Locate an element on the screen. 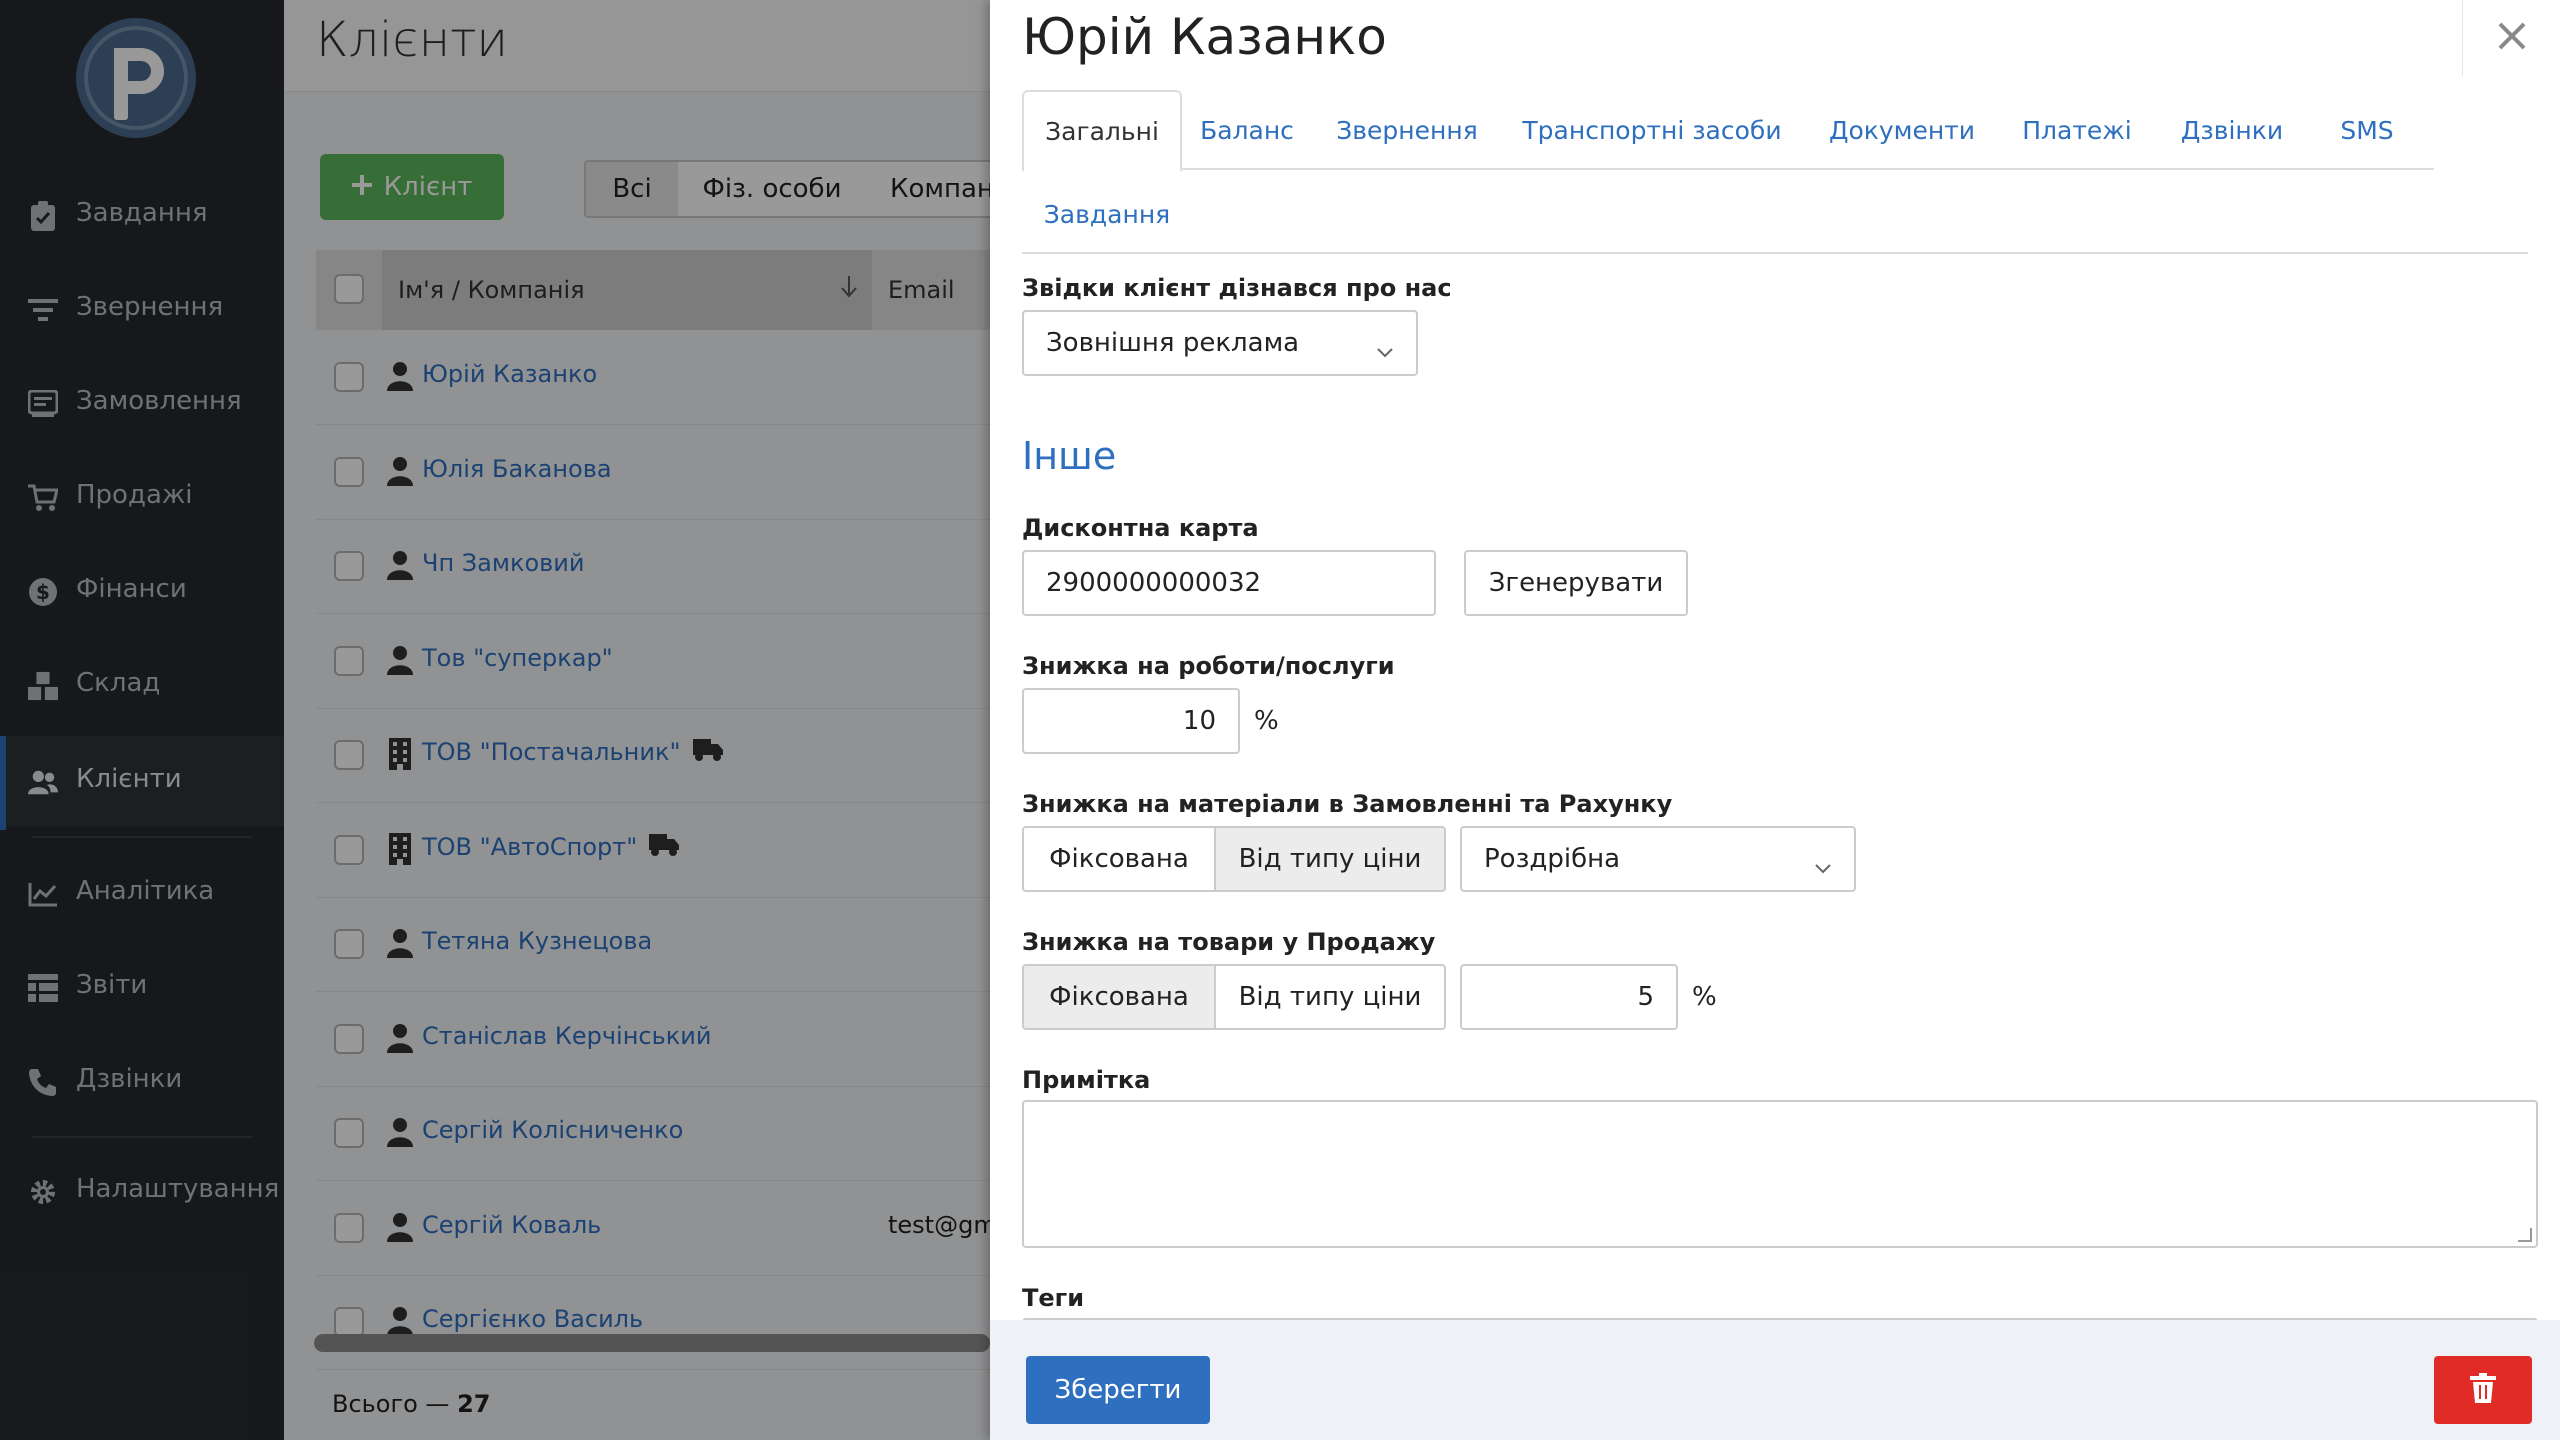 Image resolution: width=2560 pixels, height=1440 pixels. close-button is located at coordinates (2511, 38).